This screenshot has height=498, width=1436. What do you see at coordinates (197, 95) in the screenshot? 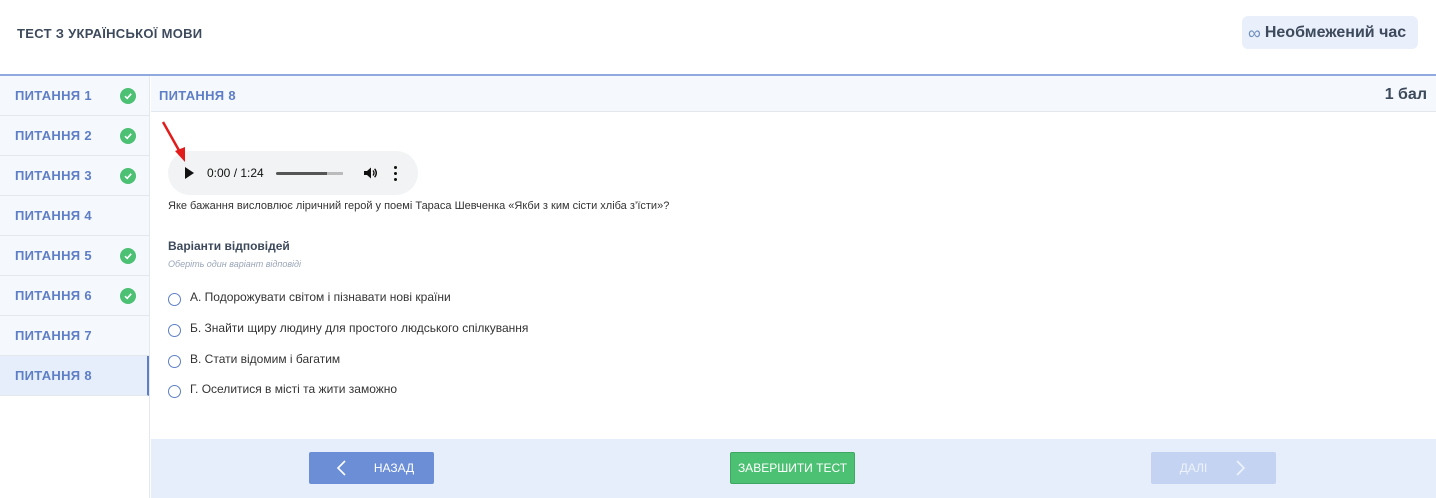
I see `question-number: ПИТАННЯ 8` at bounding box center [197, 95].